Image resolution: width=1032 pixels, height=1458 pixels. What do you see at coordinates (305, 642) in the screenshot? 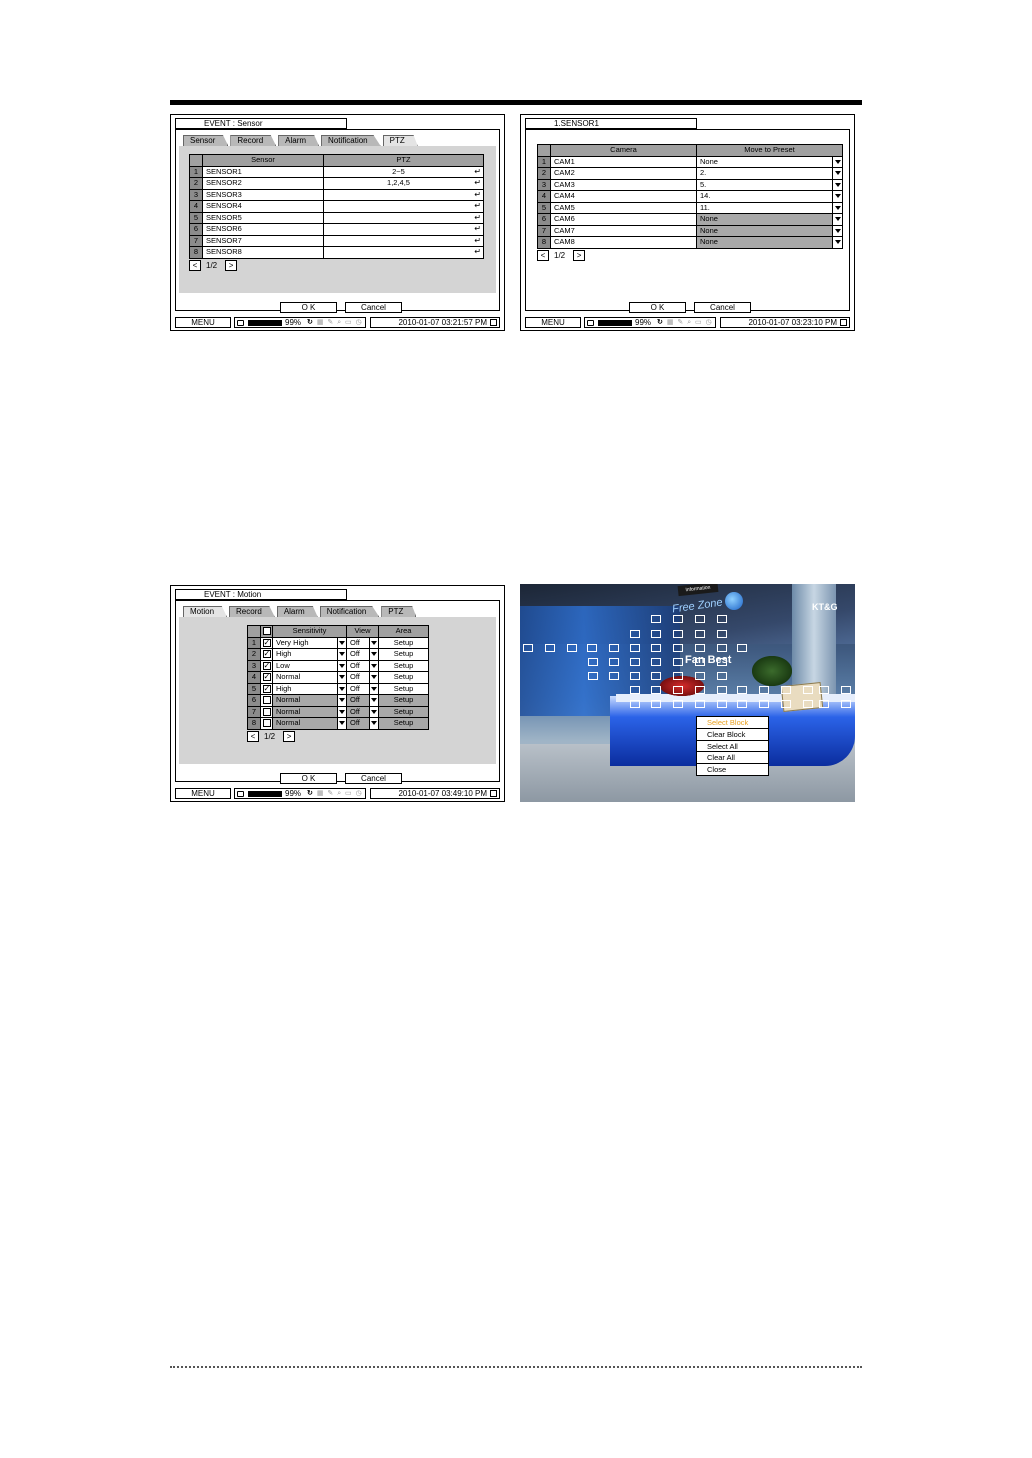
I see `sensitivity-value: Very High` at bounding box center [305, 642].